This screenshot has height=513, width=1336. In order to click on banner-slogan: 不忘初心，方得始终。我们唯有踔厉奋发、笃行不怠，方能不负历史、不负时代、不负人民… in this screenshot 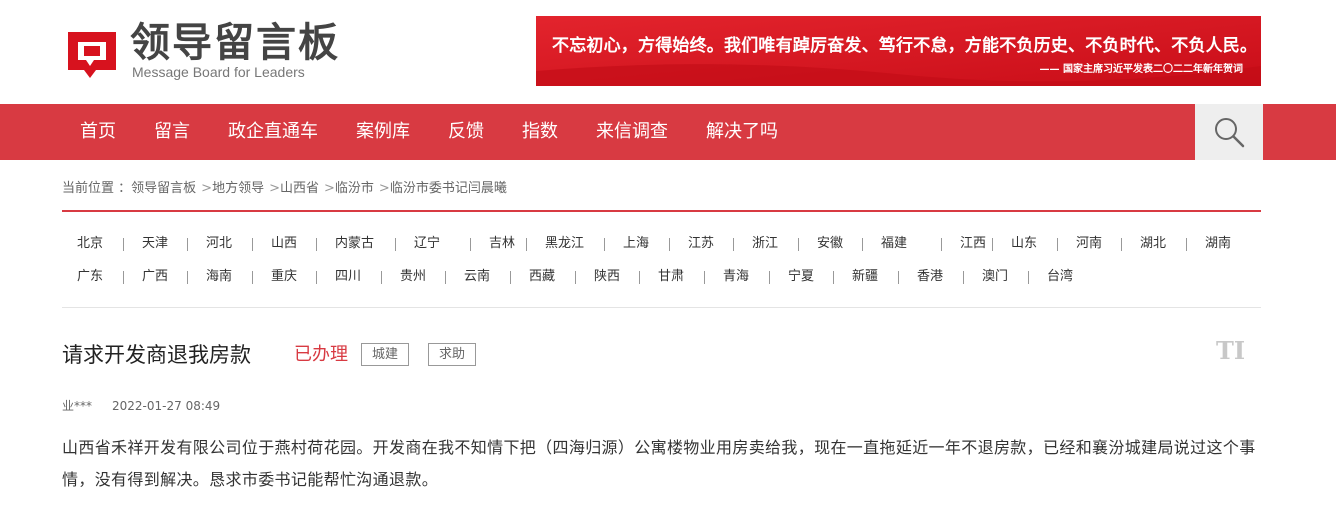, I will do `click(905, 46)`.